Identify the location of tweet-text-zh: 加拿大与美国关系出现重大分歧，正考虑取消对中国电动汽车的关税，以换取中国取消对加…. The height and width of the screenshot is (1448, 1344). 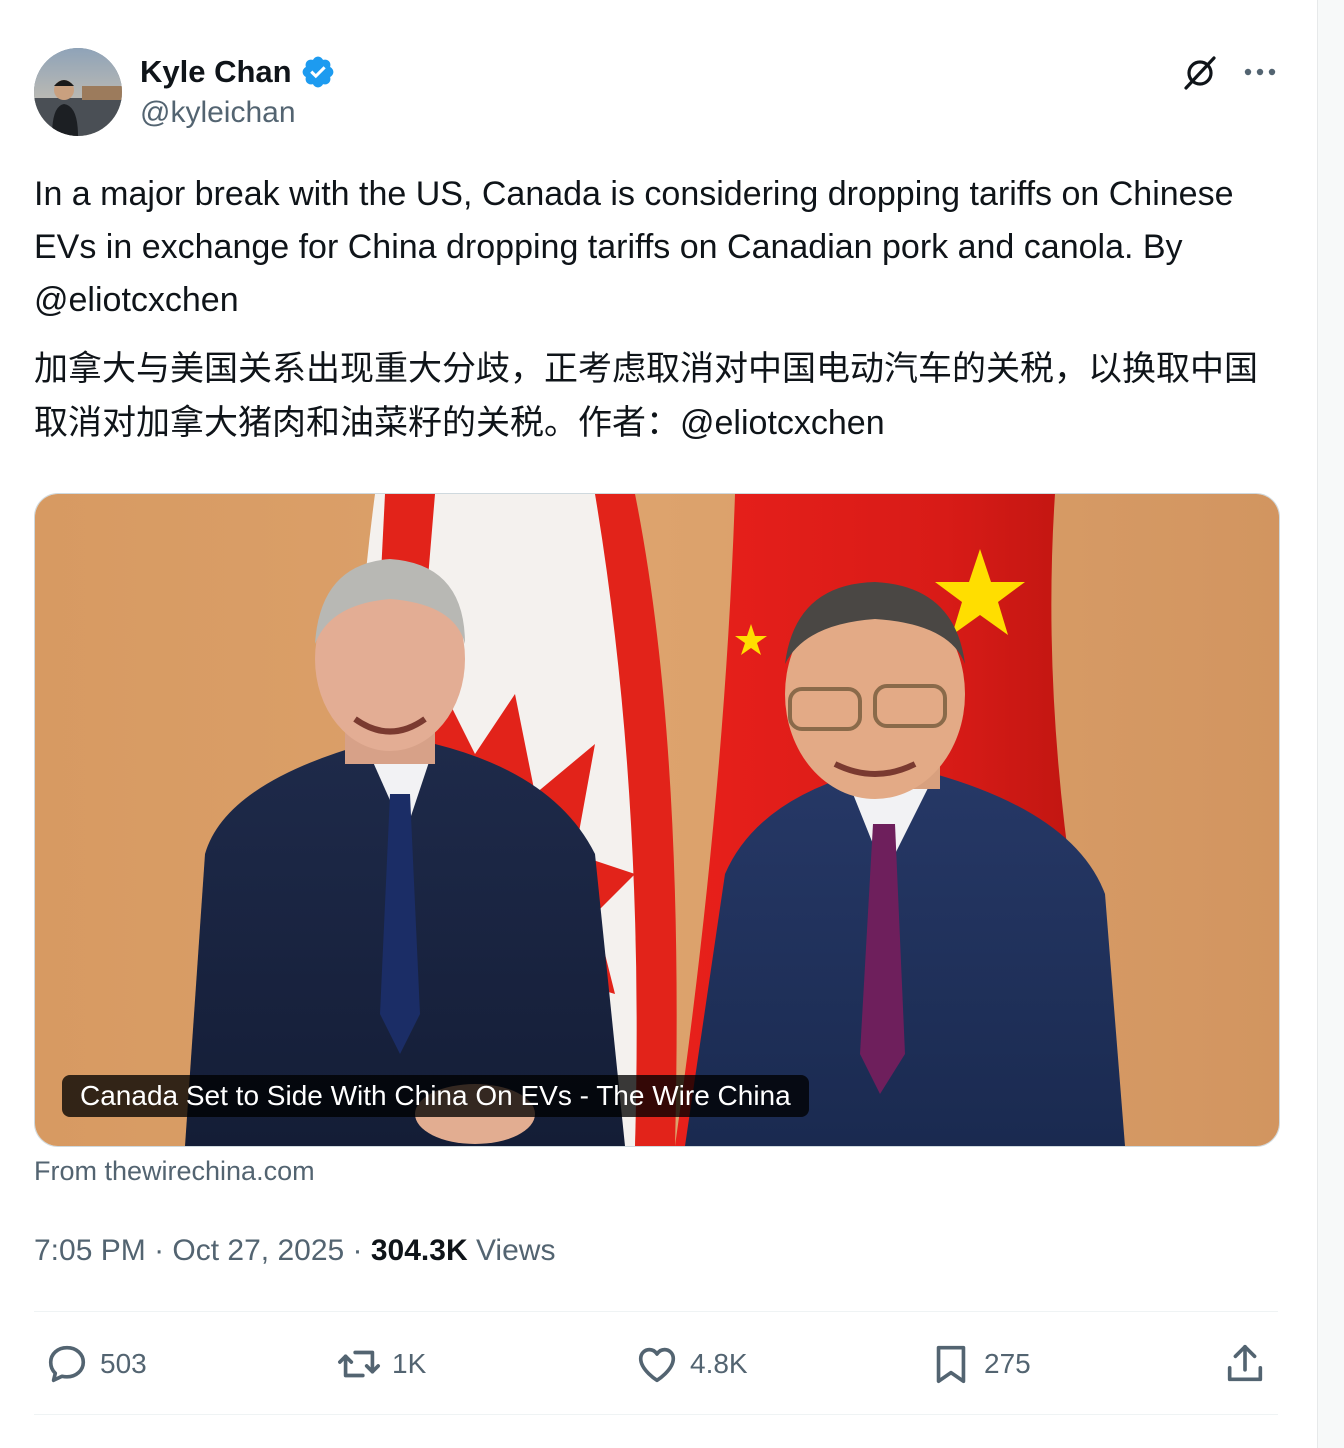
(646, 396).